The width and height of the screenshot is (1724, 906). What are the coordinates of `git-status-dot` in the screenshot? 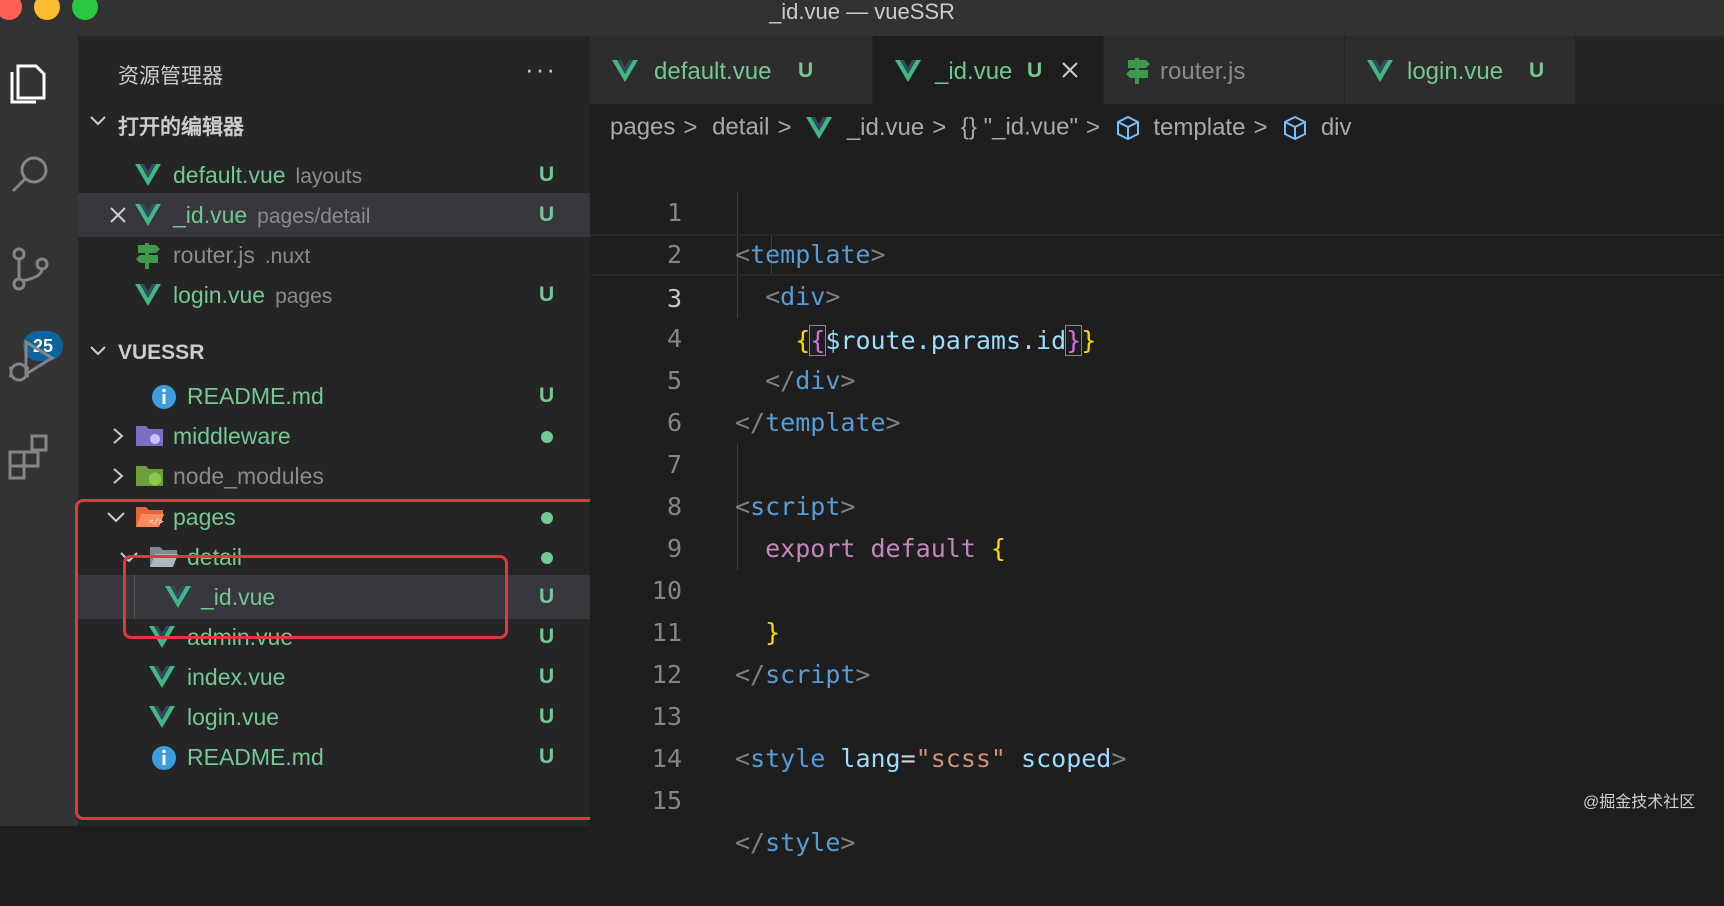 It's located at (547, 437).